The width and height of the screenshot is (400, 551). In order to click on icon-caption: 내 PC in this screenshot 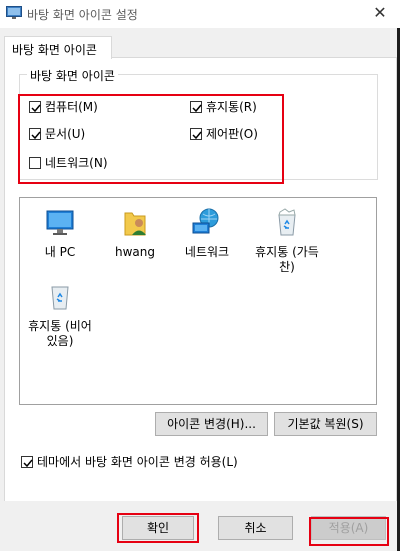, I will do `click(60, 252)`.